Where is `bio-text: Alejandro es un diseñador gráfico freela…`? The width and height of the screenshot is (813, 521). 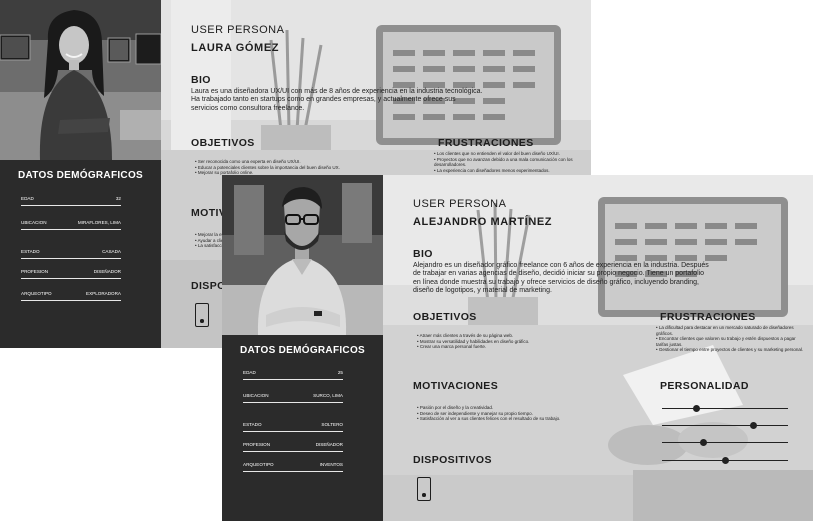 bio-text: Alejandro es un diseñador gráfico freela… is located at coordinates (610, 278).